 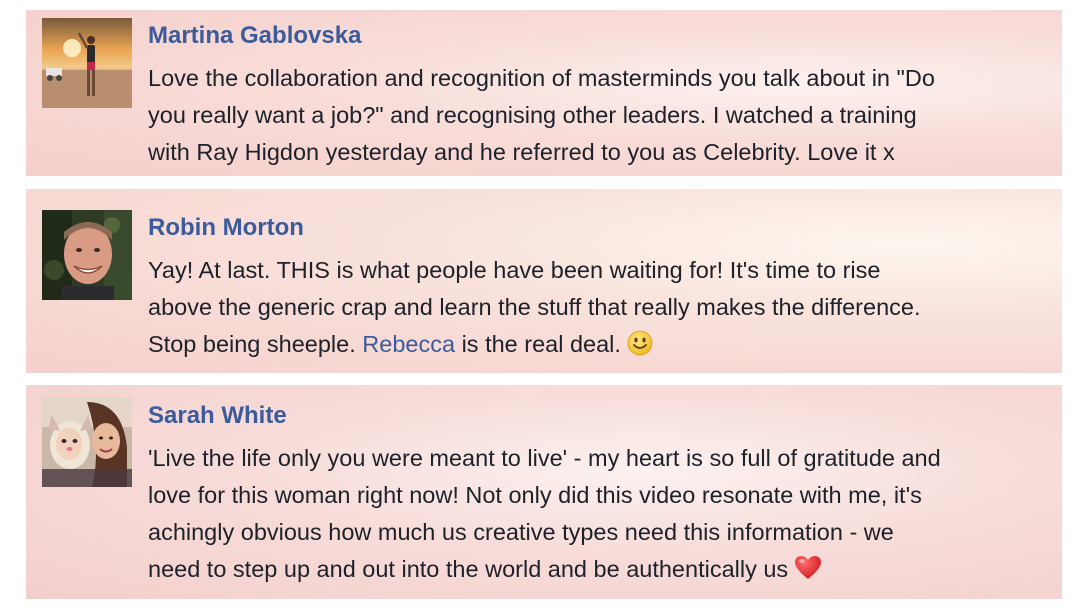 What do you see at coordinates (408, 344) in the screenshot?
I see `mention-link: Rebecca` at bounding box center [408, 344].